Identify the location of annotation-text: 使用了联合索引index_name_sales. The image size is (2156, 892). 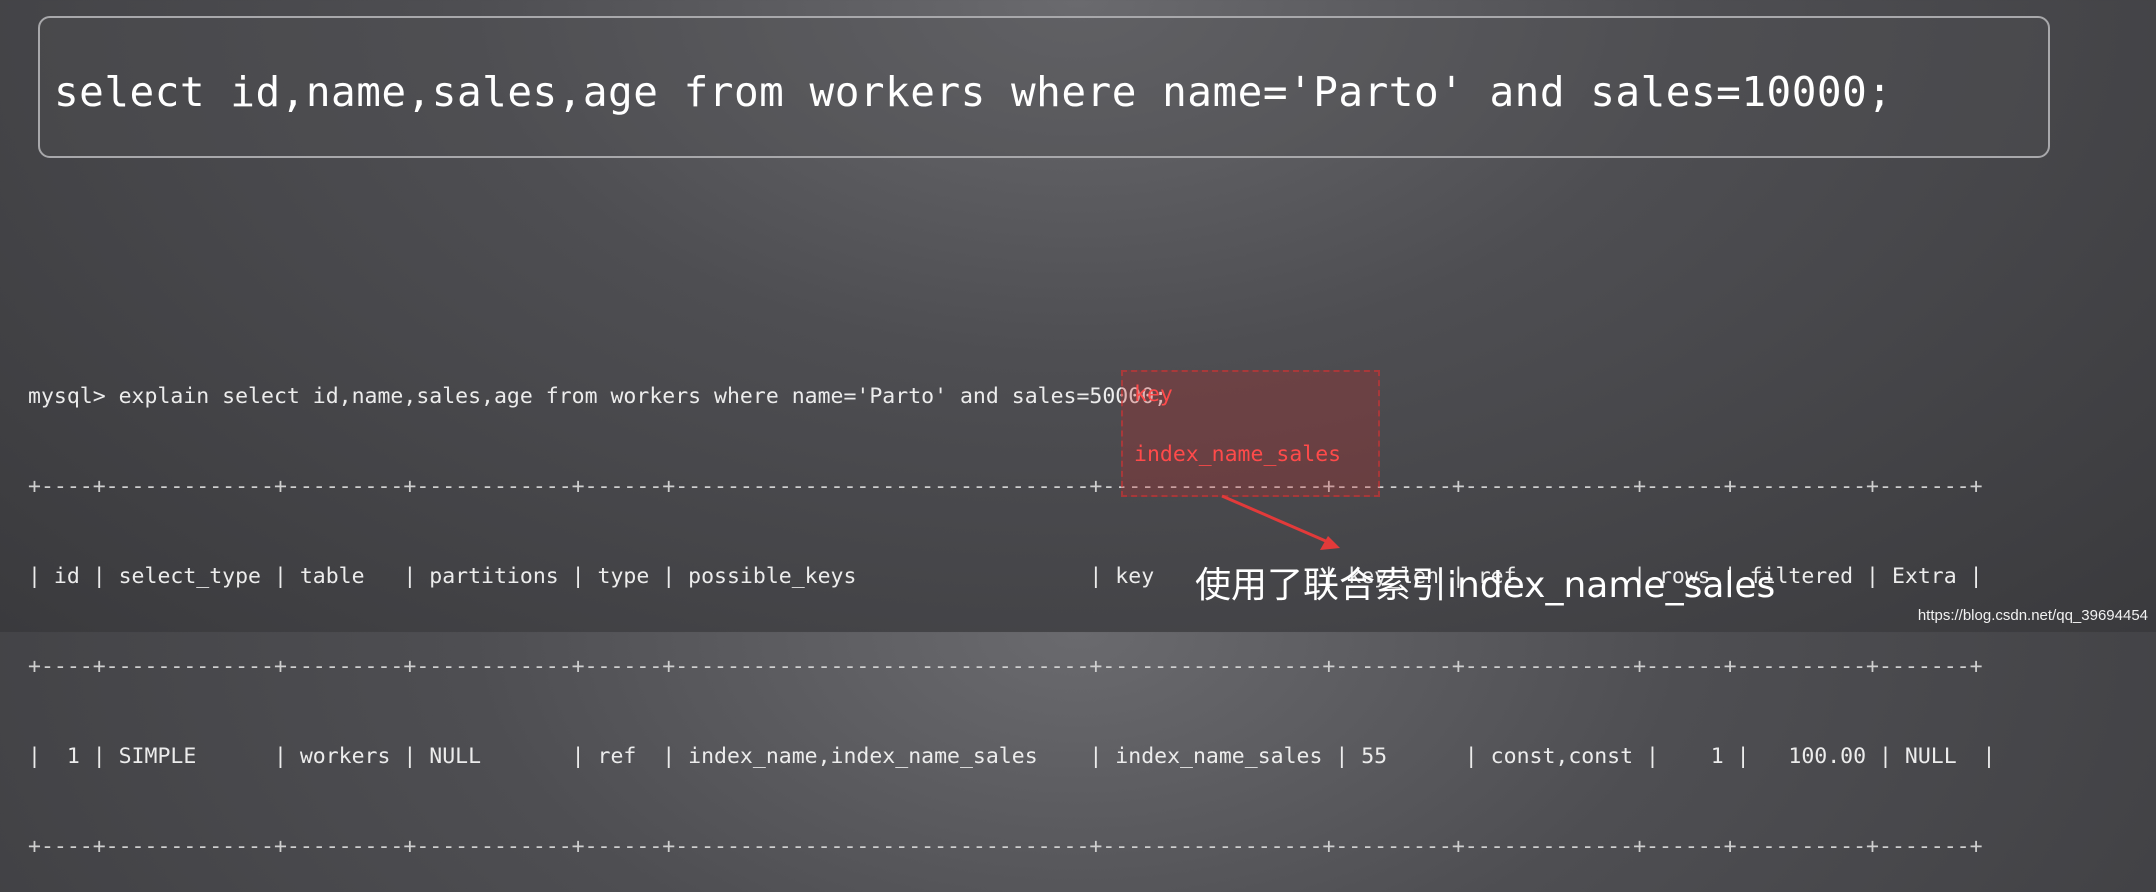
(1485, 585).